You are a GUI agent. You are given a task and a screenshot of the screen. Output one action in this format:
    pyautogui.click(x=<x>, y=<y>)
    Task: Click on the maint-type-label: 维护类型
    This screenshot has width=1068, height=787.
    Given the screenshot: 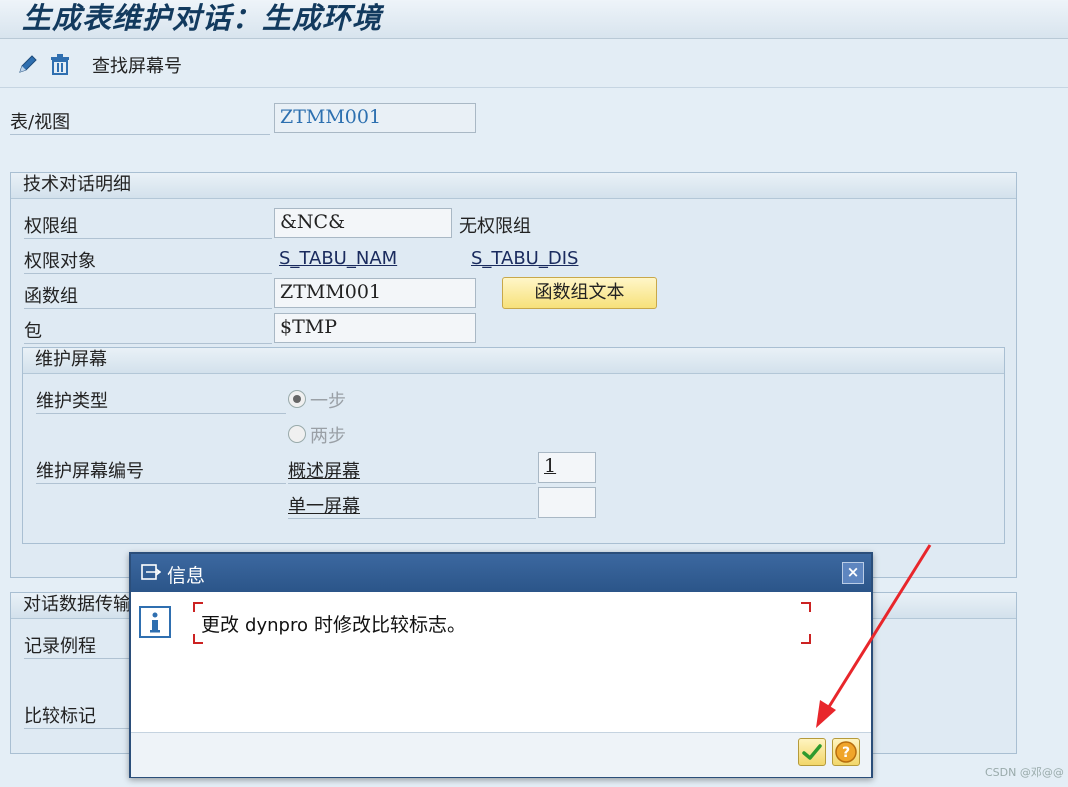 What is the action you would take?
    pyautogui.click(x=161, y=400)
    